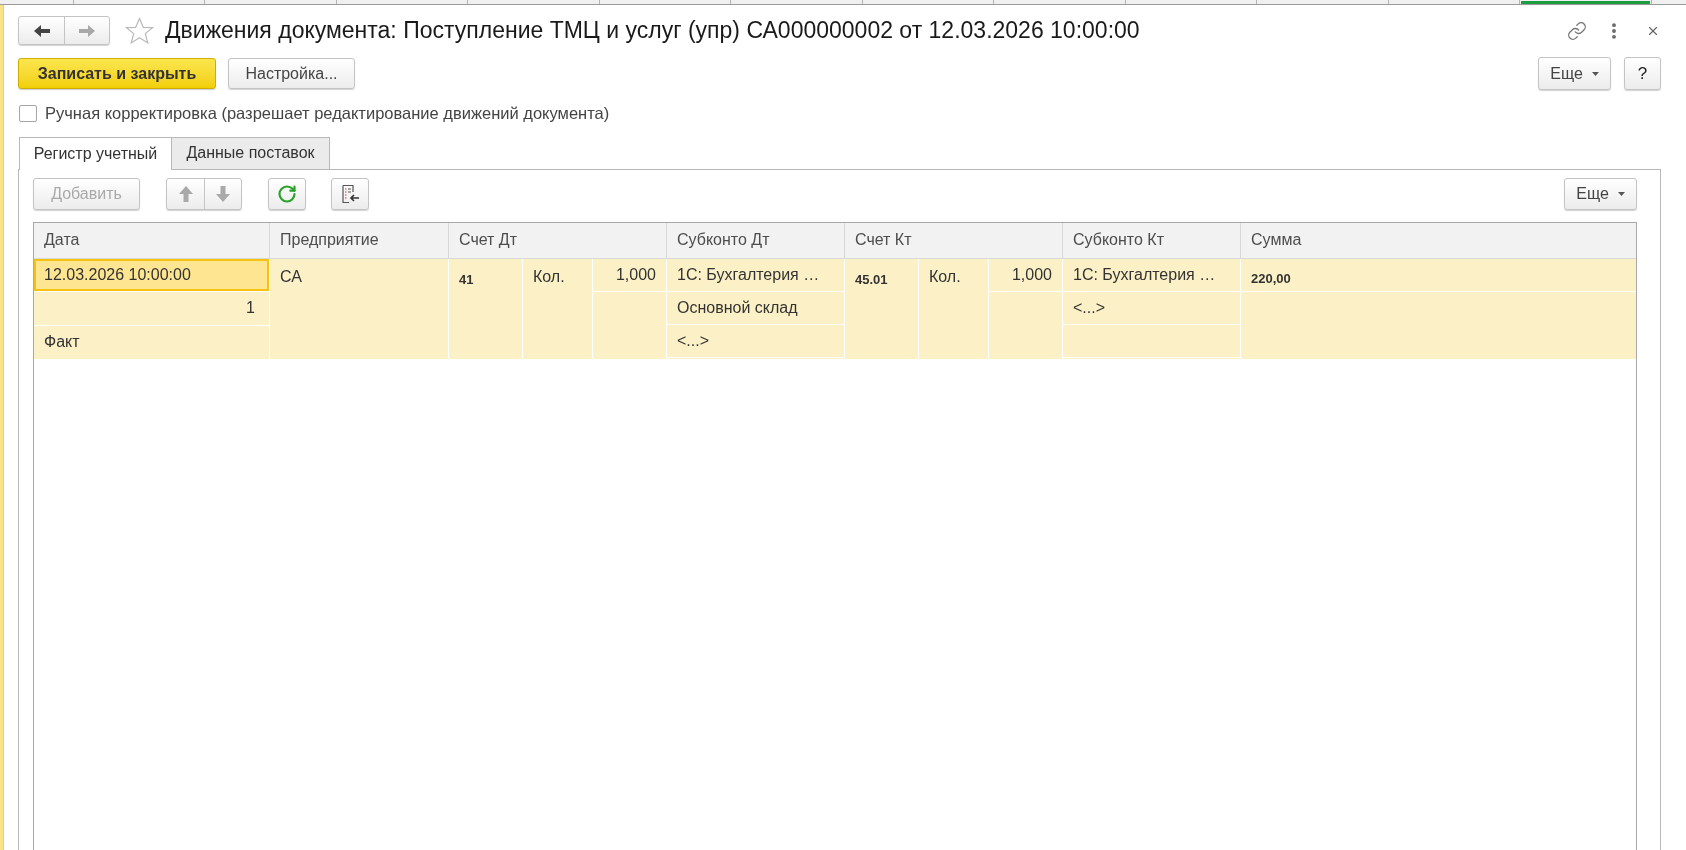  What do you see at coordinates (95, 153) in the screenshot?
I see `tab: Регистр учетный` at bounding box center [95, 153].